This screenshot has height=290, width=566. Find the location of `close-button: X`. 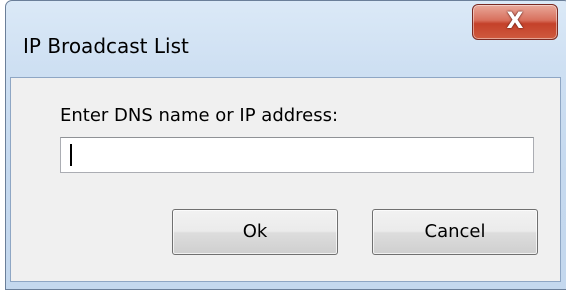

close-button: X is located at coordinates (515, 22).